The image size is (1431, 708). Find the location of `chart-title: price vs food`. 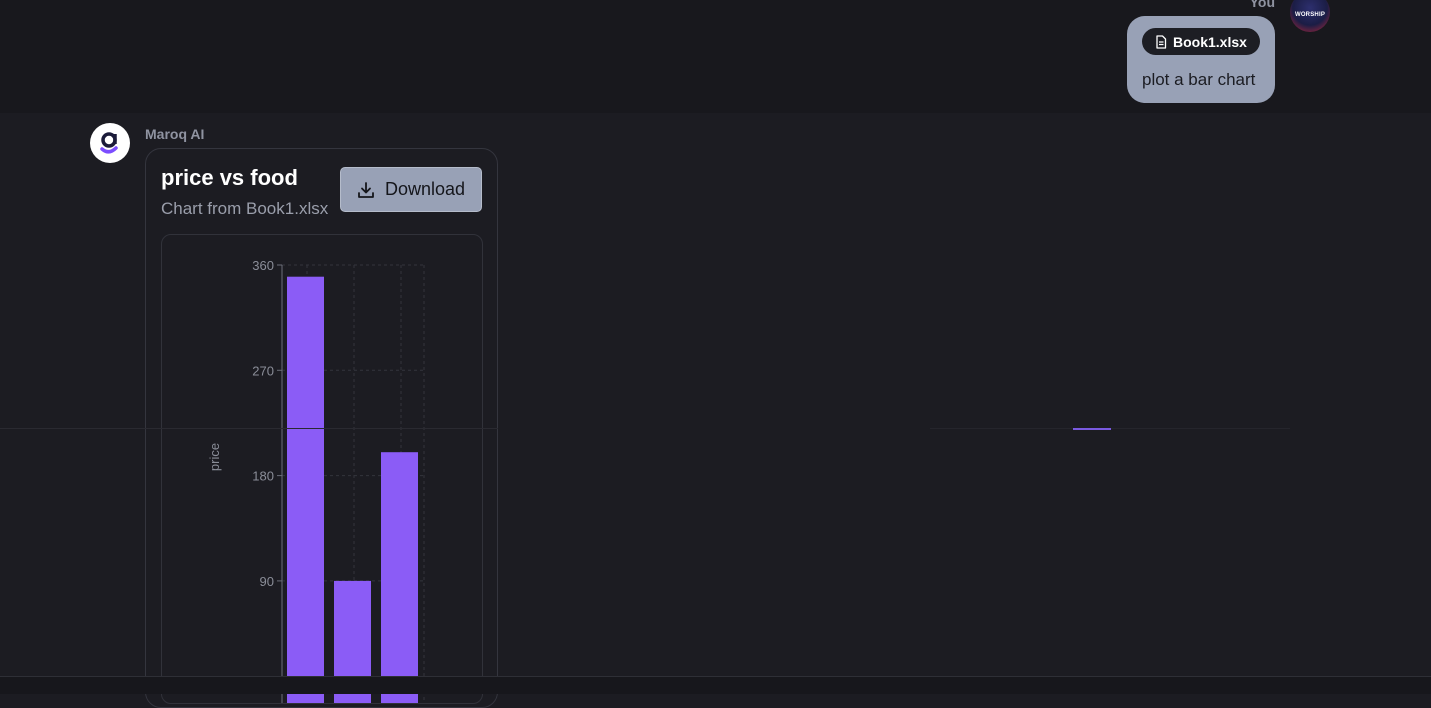

chart-title: price vs food is located at coordinates (229, 177).